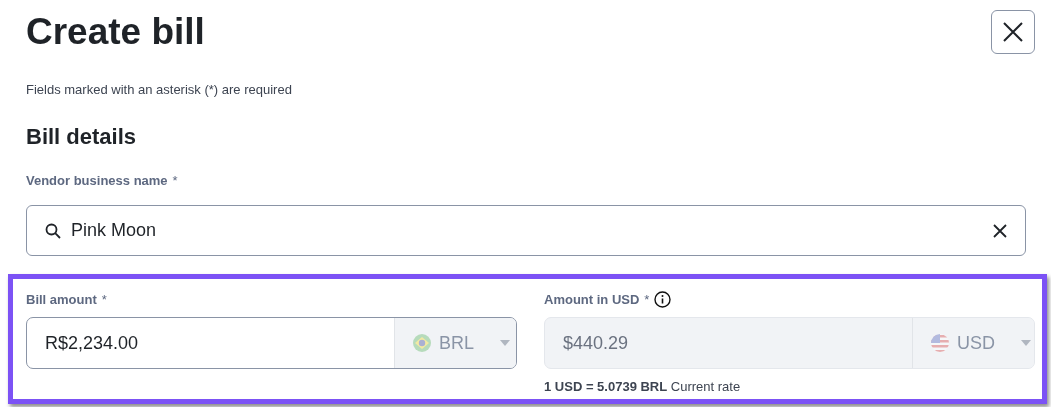 The width and height of the screenshot is (1051, 407). I want to click on dialog-title: Create bill, so click(115, 32).